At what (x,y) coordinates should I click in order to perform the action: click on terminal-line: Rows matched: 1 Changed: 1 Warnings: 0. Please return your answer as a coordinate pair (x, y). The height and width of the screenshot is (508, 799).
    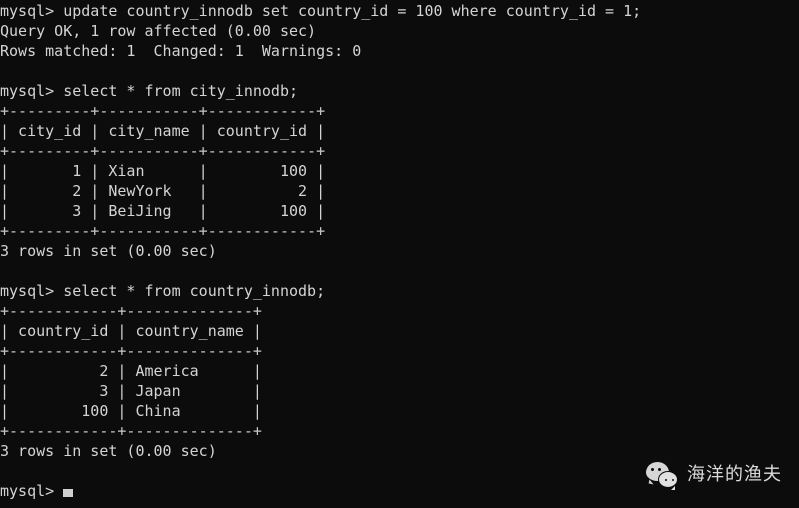
    Looking at the image, I should click on (181, 51).